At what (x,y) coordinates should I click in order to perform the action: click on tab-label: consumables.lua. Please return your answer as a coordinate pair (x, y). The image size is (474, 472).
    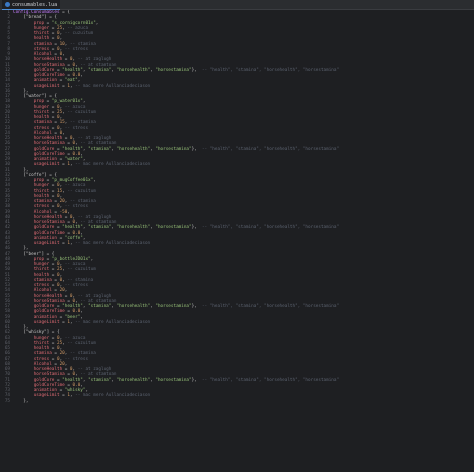
    Looking at the image, I should click on (35, 4).